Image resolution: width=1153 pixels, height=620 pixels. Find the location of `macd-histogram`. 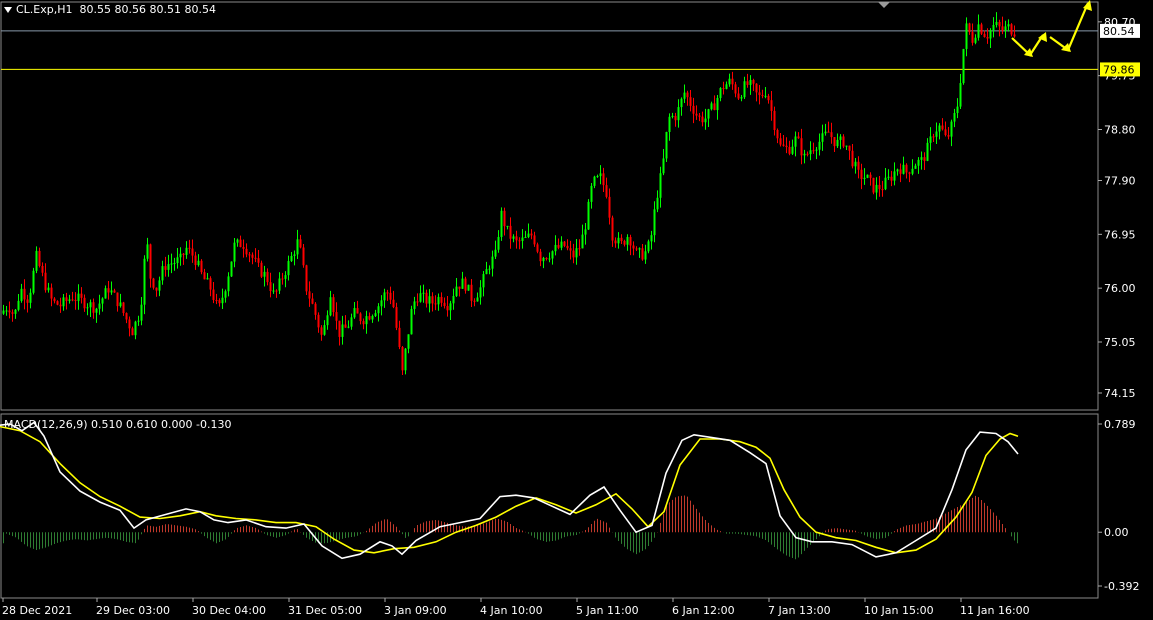

macd-histogram is located at coordinates (510, 527).